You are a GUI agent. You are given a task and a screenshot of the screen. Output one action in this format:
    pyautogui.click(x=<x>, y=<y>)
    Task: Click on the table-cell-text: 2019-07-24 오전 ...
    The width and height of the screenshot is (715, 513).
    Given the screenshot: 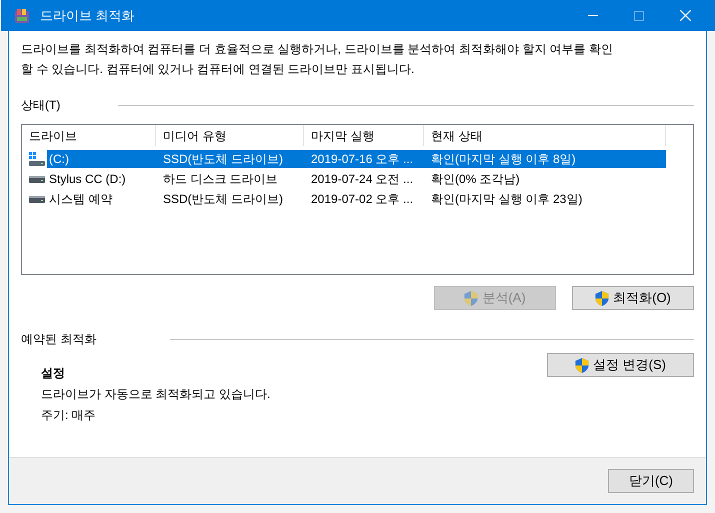 What is the action you would take?
    pyautogui.click(x=362, y=179)
    